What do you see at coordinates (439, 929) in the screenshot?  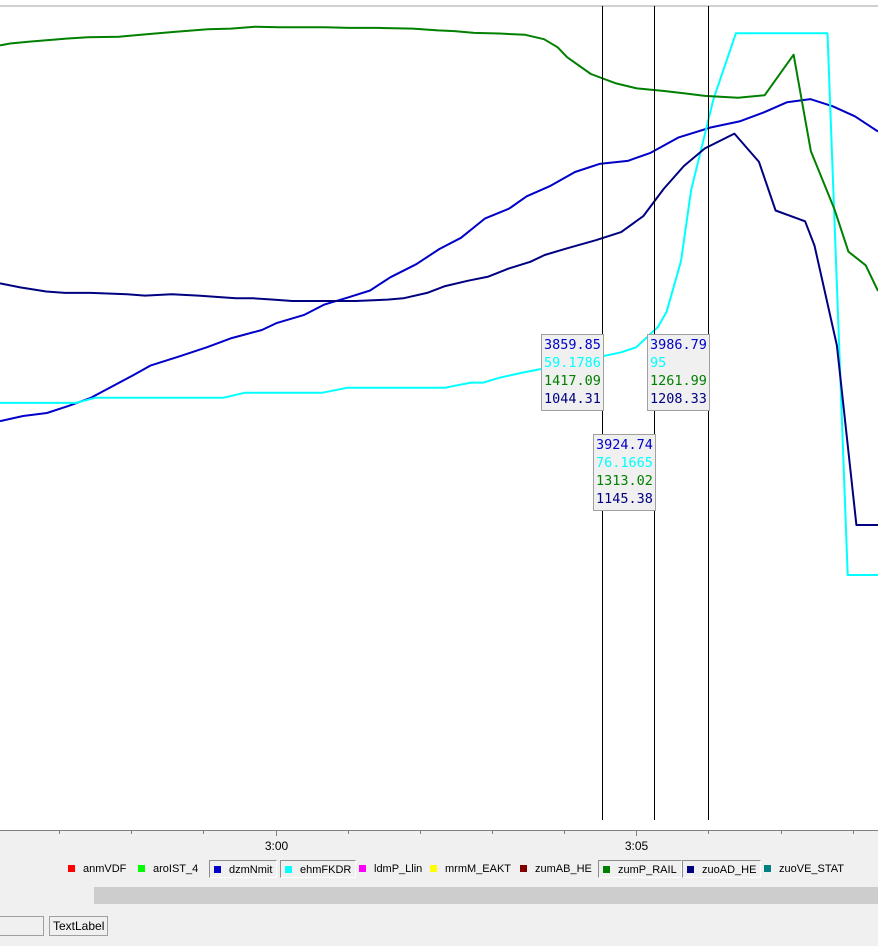 I see `status-bar: TextLabel` at bounding box center [439, 929].